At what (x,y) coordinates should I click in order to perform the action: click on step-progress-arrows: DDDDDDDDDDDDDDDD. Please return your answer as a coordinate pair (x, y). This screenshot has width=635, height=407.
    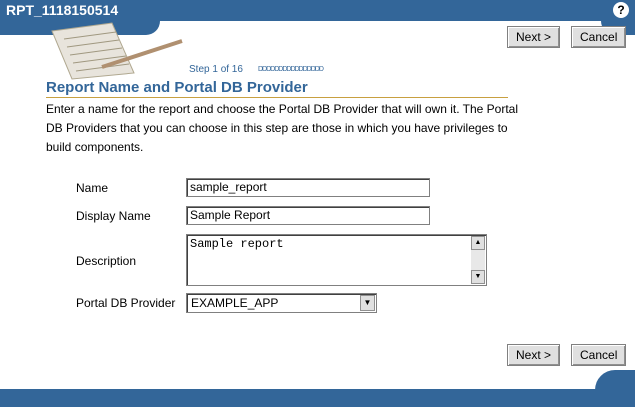
    Looking at the image, I should click on (291, 69).